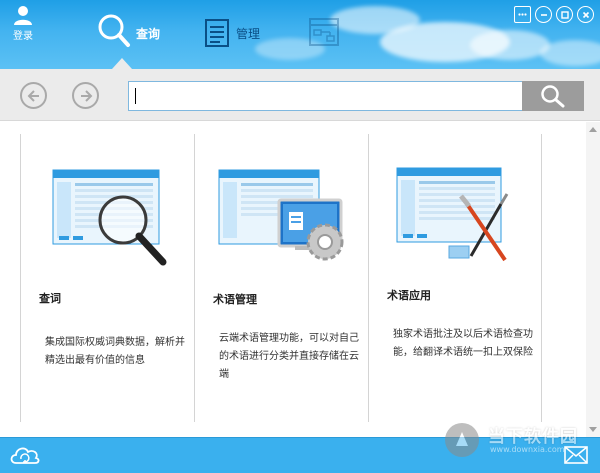 The height and width of the screenshot is (473, 600). Describe the element at coordinates (25, 455) in the screenshot. I see `cloud-sync-icon` at that location.